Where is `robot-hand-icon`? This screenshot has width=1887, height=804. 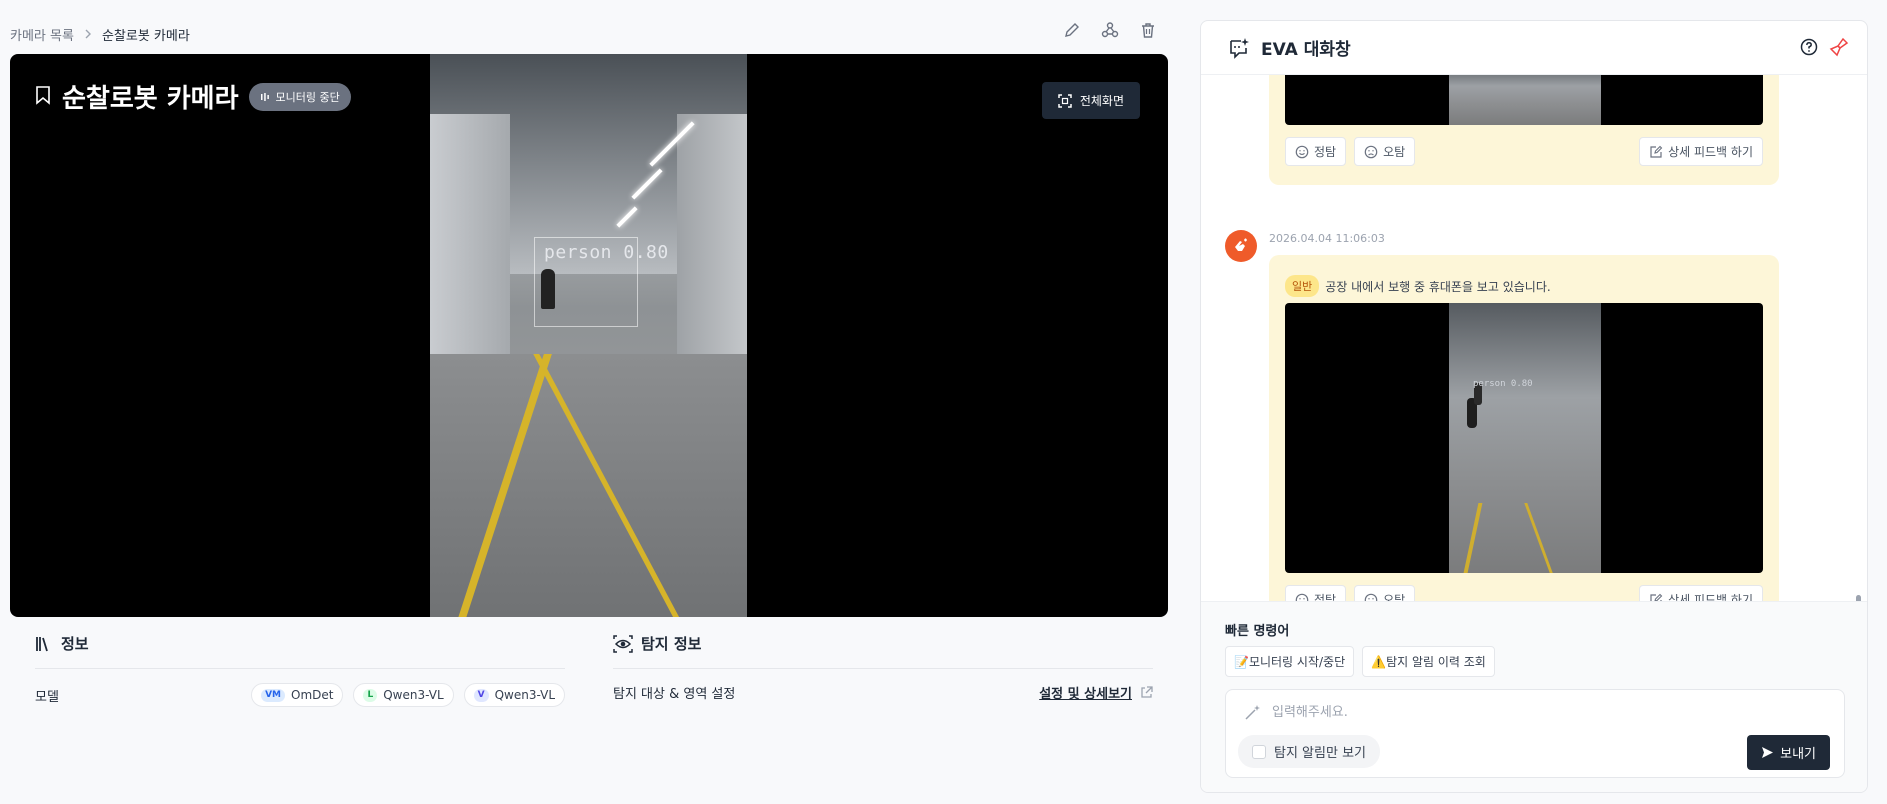
robot-hand-icon is located at coordinates (1241, 244).